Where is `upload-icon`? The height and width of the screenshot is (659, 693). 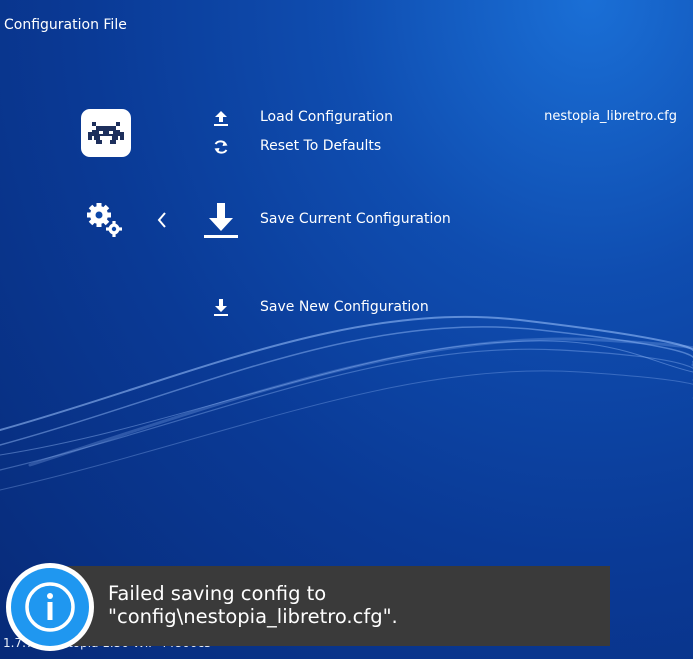 upload-icon is located at coordinates (221, 118).